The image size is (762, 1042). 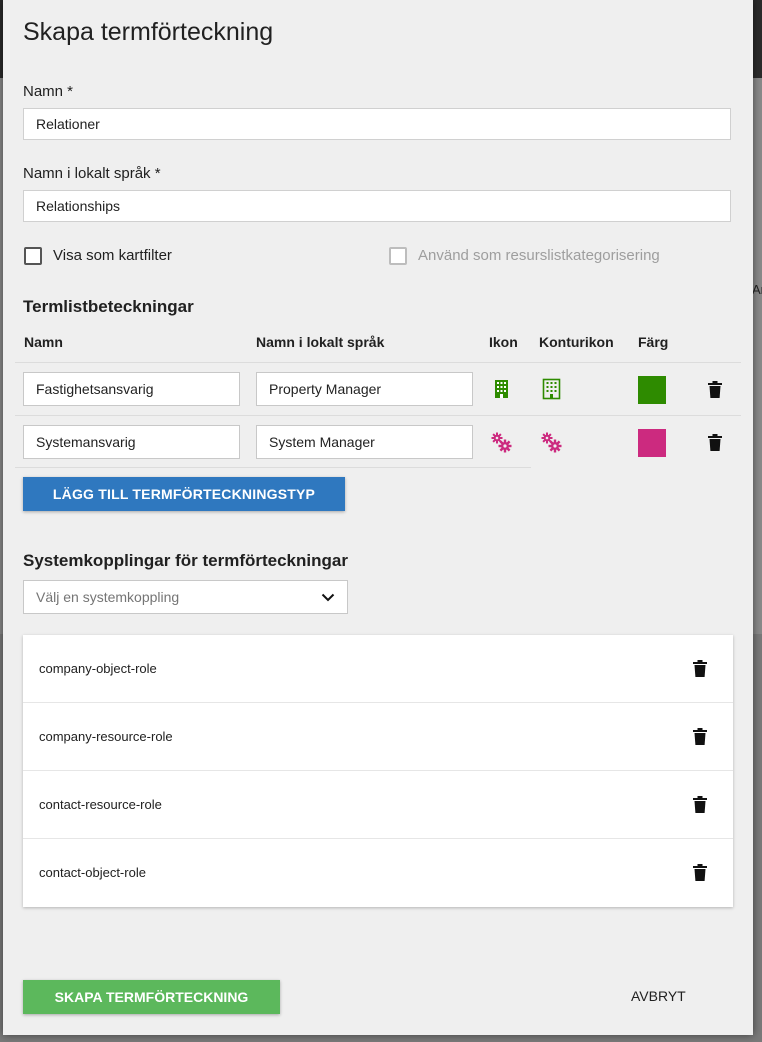 I want to click on column-header-name: Namn, so click(x=43, y=342).